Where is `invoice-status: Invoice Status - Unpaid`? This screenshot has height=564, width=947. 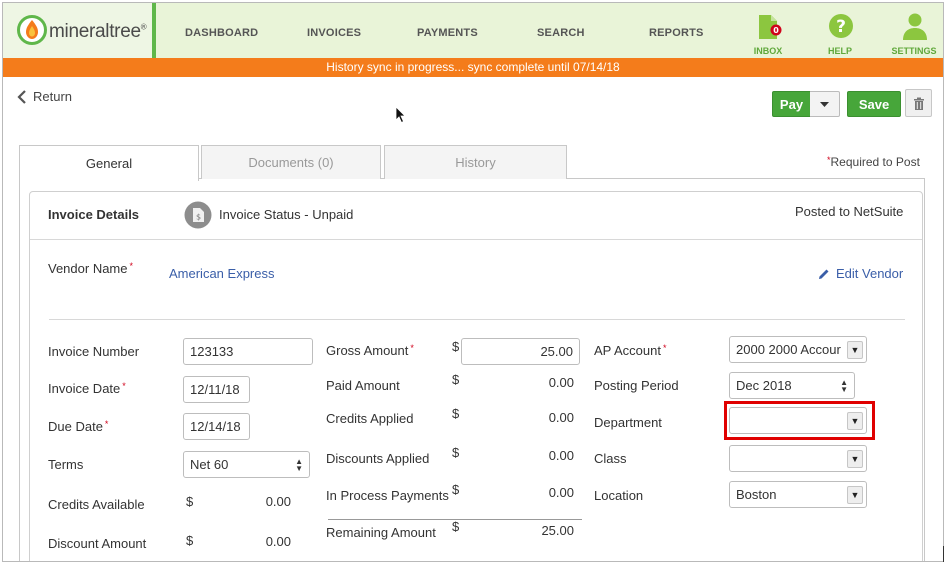 invoice-status: Invoice Status - Unpaid is located at coordinates (286, 214).